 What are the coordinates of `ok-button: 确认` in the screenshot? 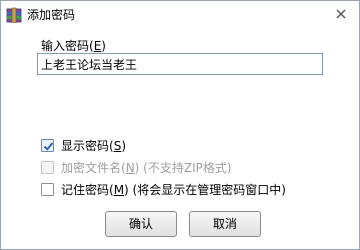 It's located at (141, 224).